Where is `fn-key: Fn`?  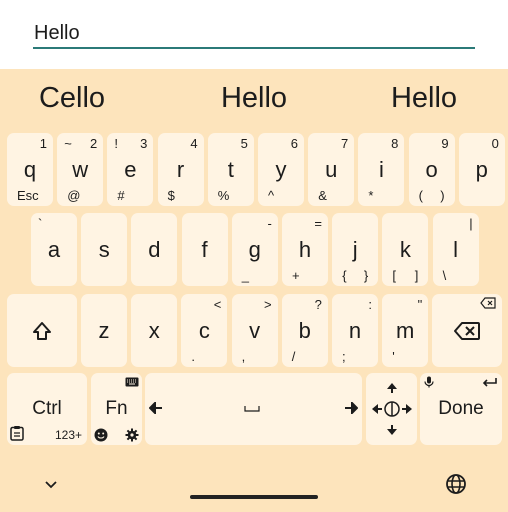 fn-key: Fn is located at coordinates (116, 409).